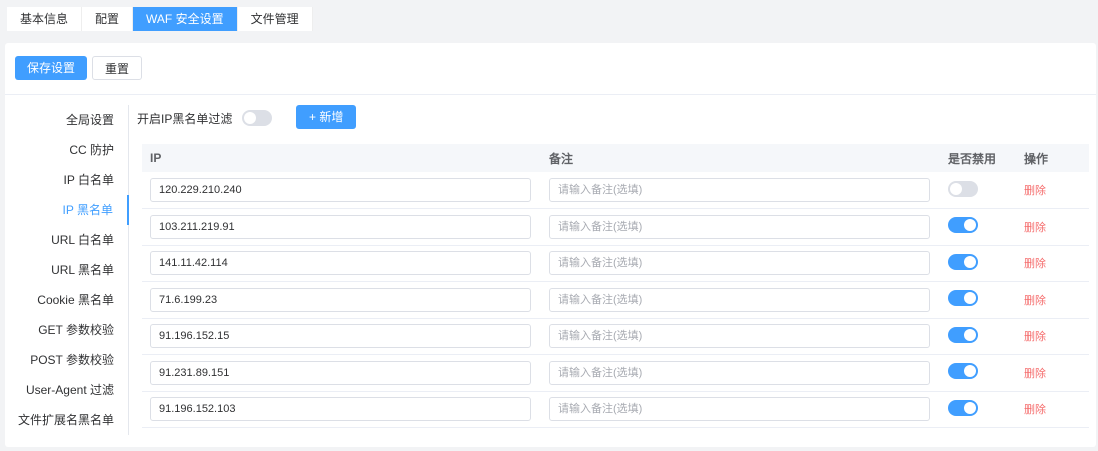 This screenshot has height=451, width=1098. Describe the element at coordinates (340, 372) in the screenshot. I see `ip-input: 91.231.89.151` at that location.